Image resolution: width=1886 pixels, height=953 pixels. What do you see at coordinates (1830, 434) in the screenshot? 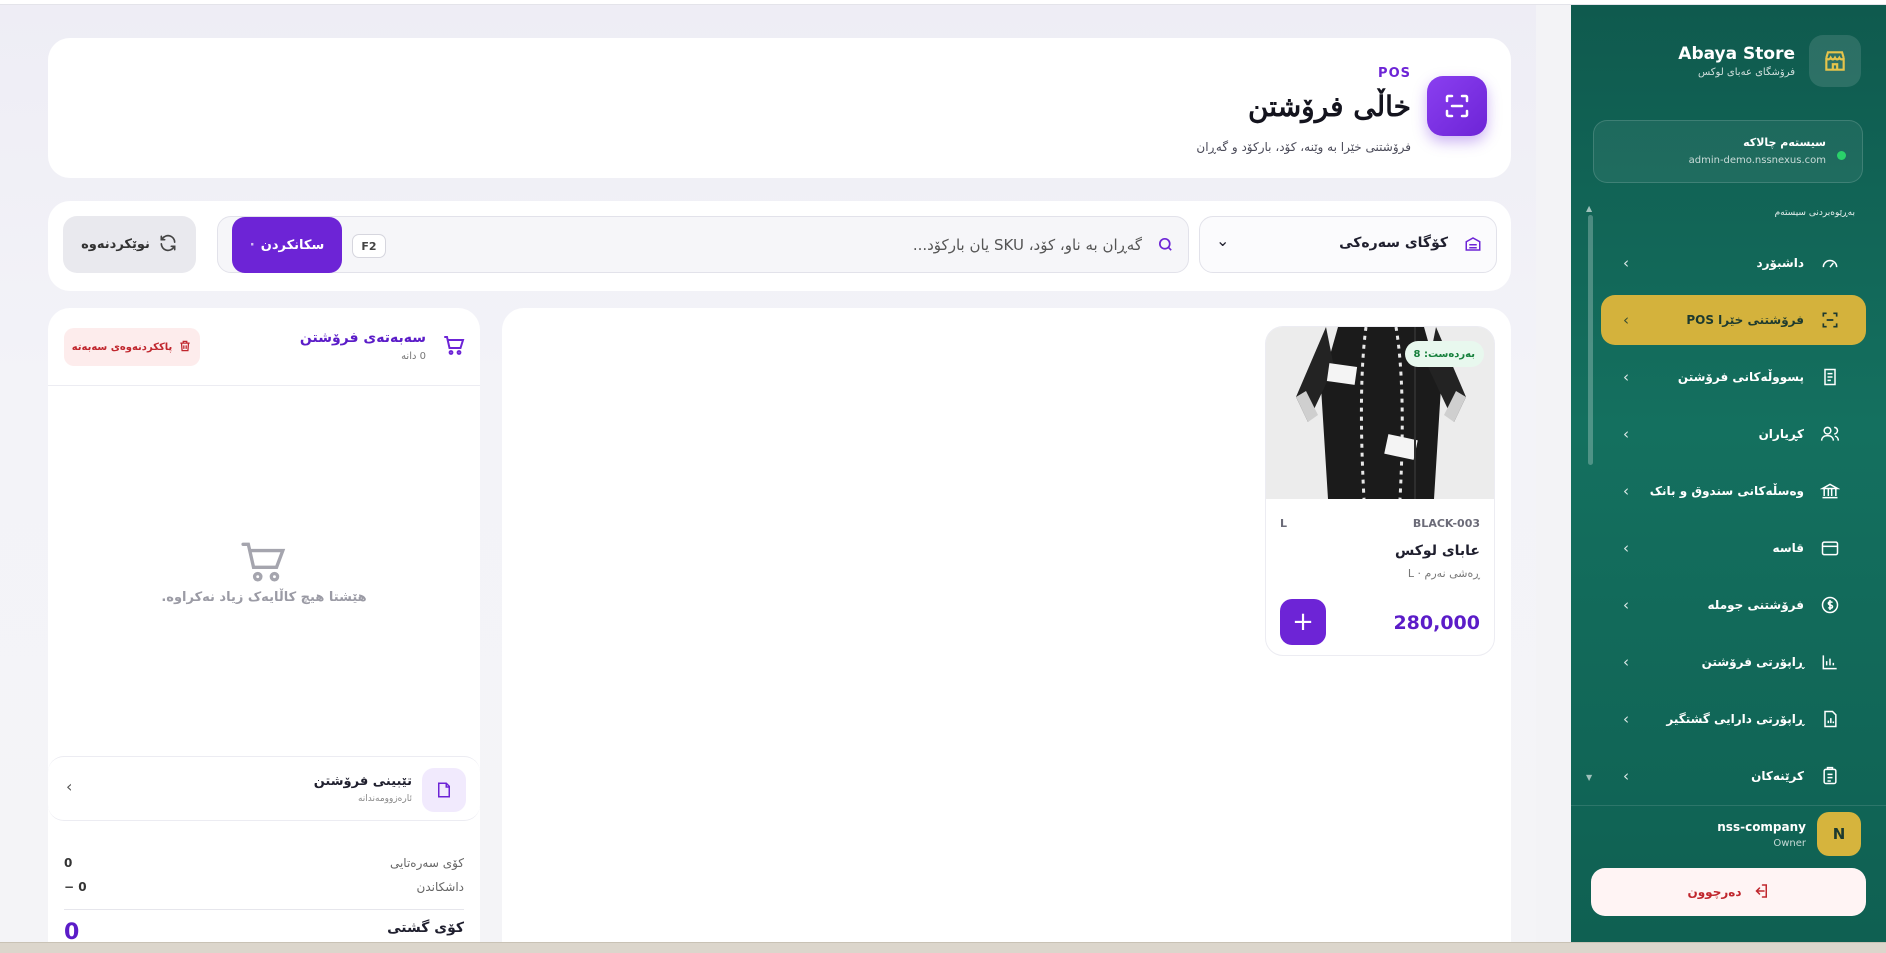
I see `users-icon` at bounding box center [1830, 434].